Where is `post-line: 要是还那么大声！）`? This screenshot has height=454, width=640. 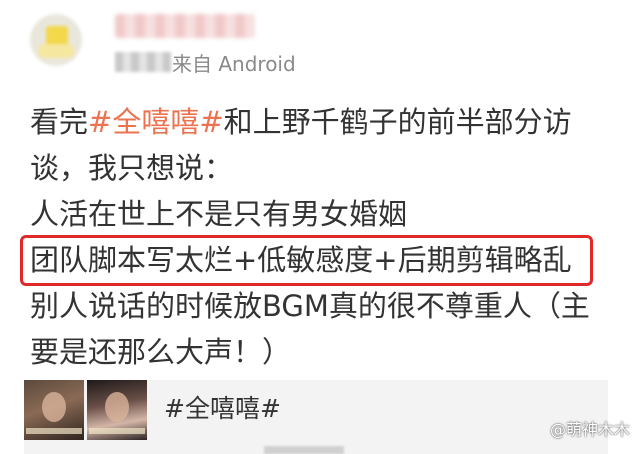 post-line: 要是还那么大声！） is located at coordinates (325, 352).